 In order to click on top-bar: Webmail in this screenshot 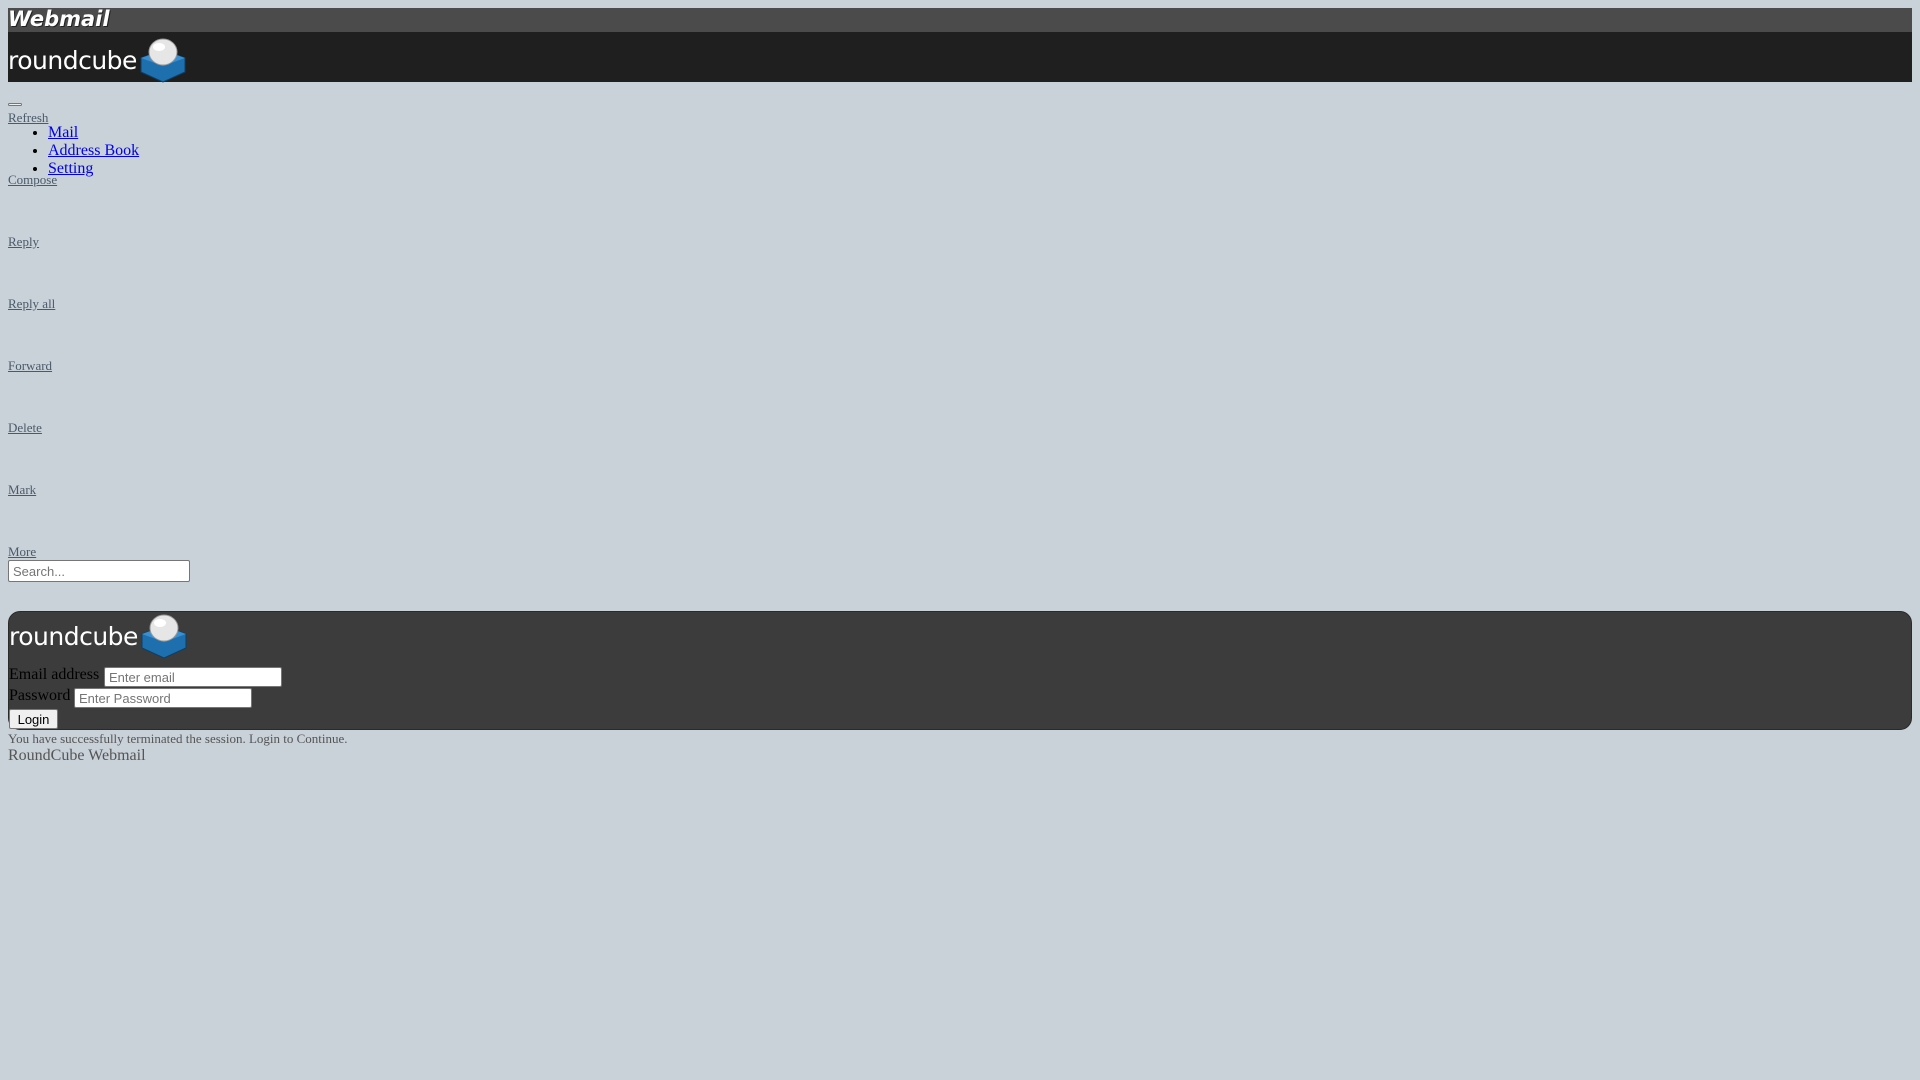, I will do `click(960, 20)`.